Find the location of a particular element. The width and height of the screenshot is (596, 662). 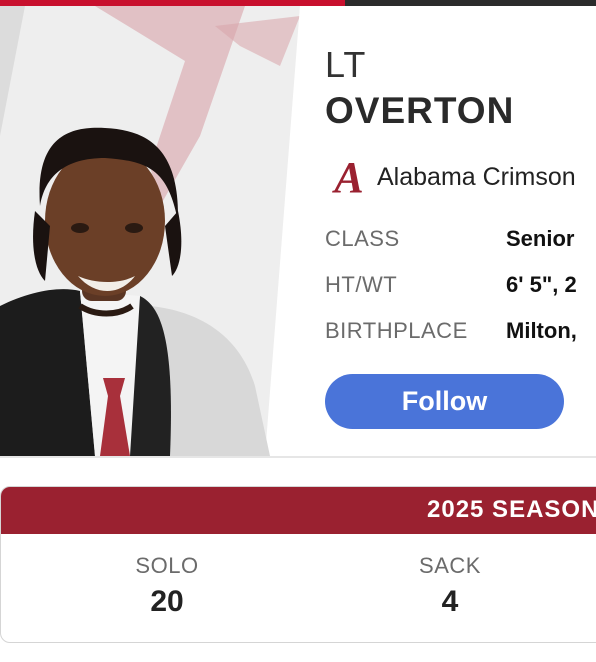

player-name: OVERTON is located at coordinates (420, 110).